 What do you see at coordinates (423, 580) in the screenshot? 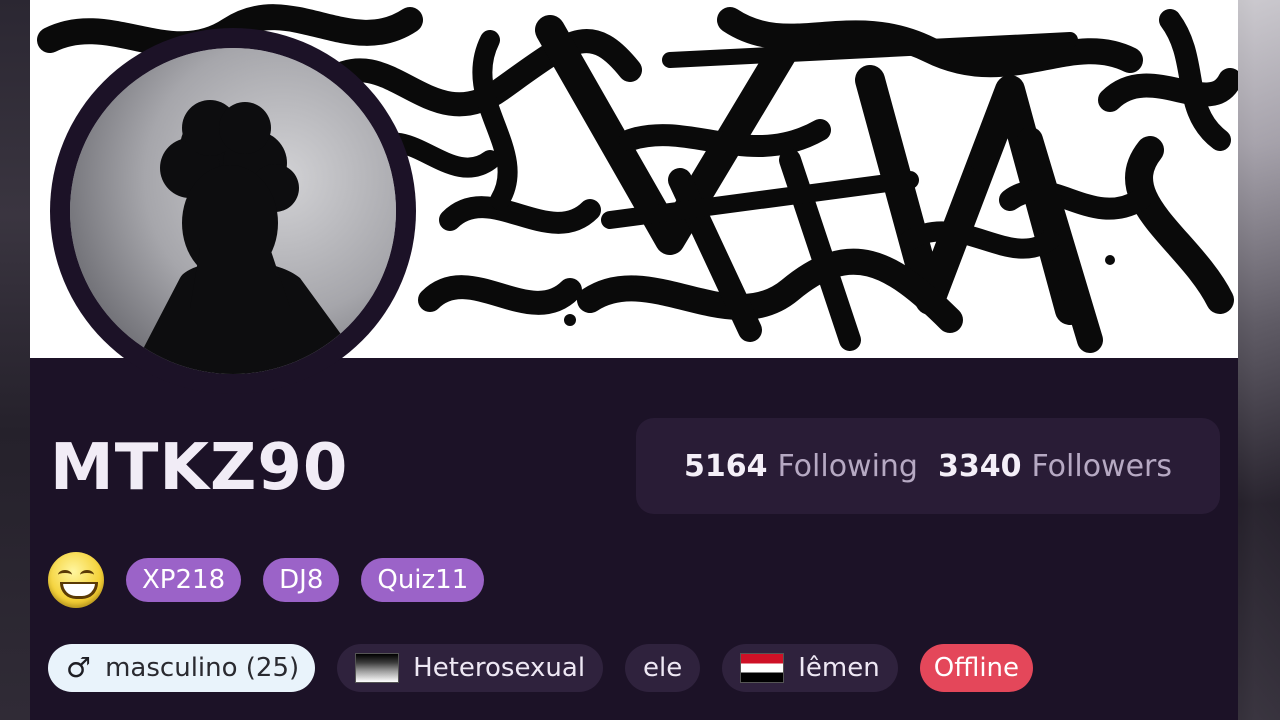
I see `badge-quiz: Quiz11` at bounding box center [423, 580].